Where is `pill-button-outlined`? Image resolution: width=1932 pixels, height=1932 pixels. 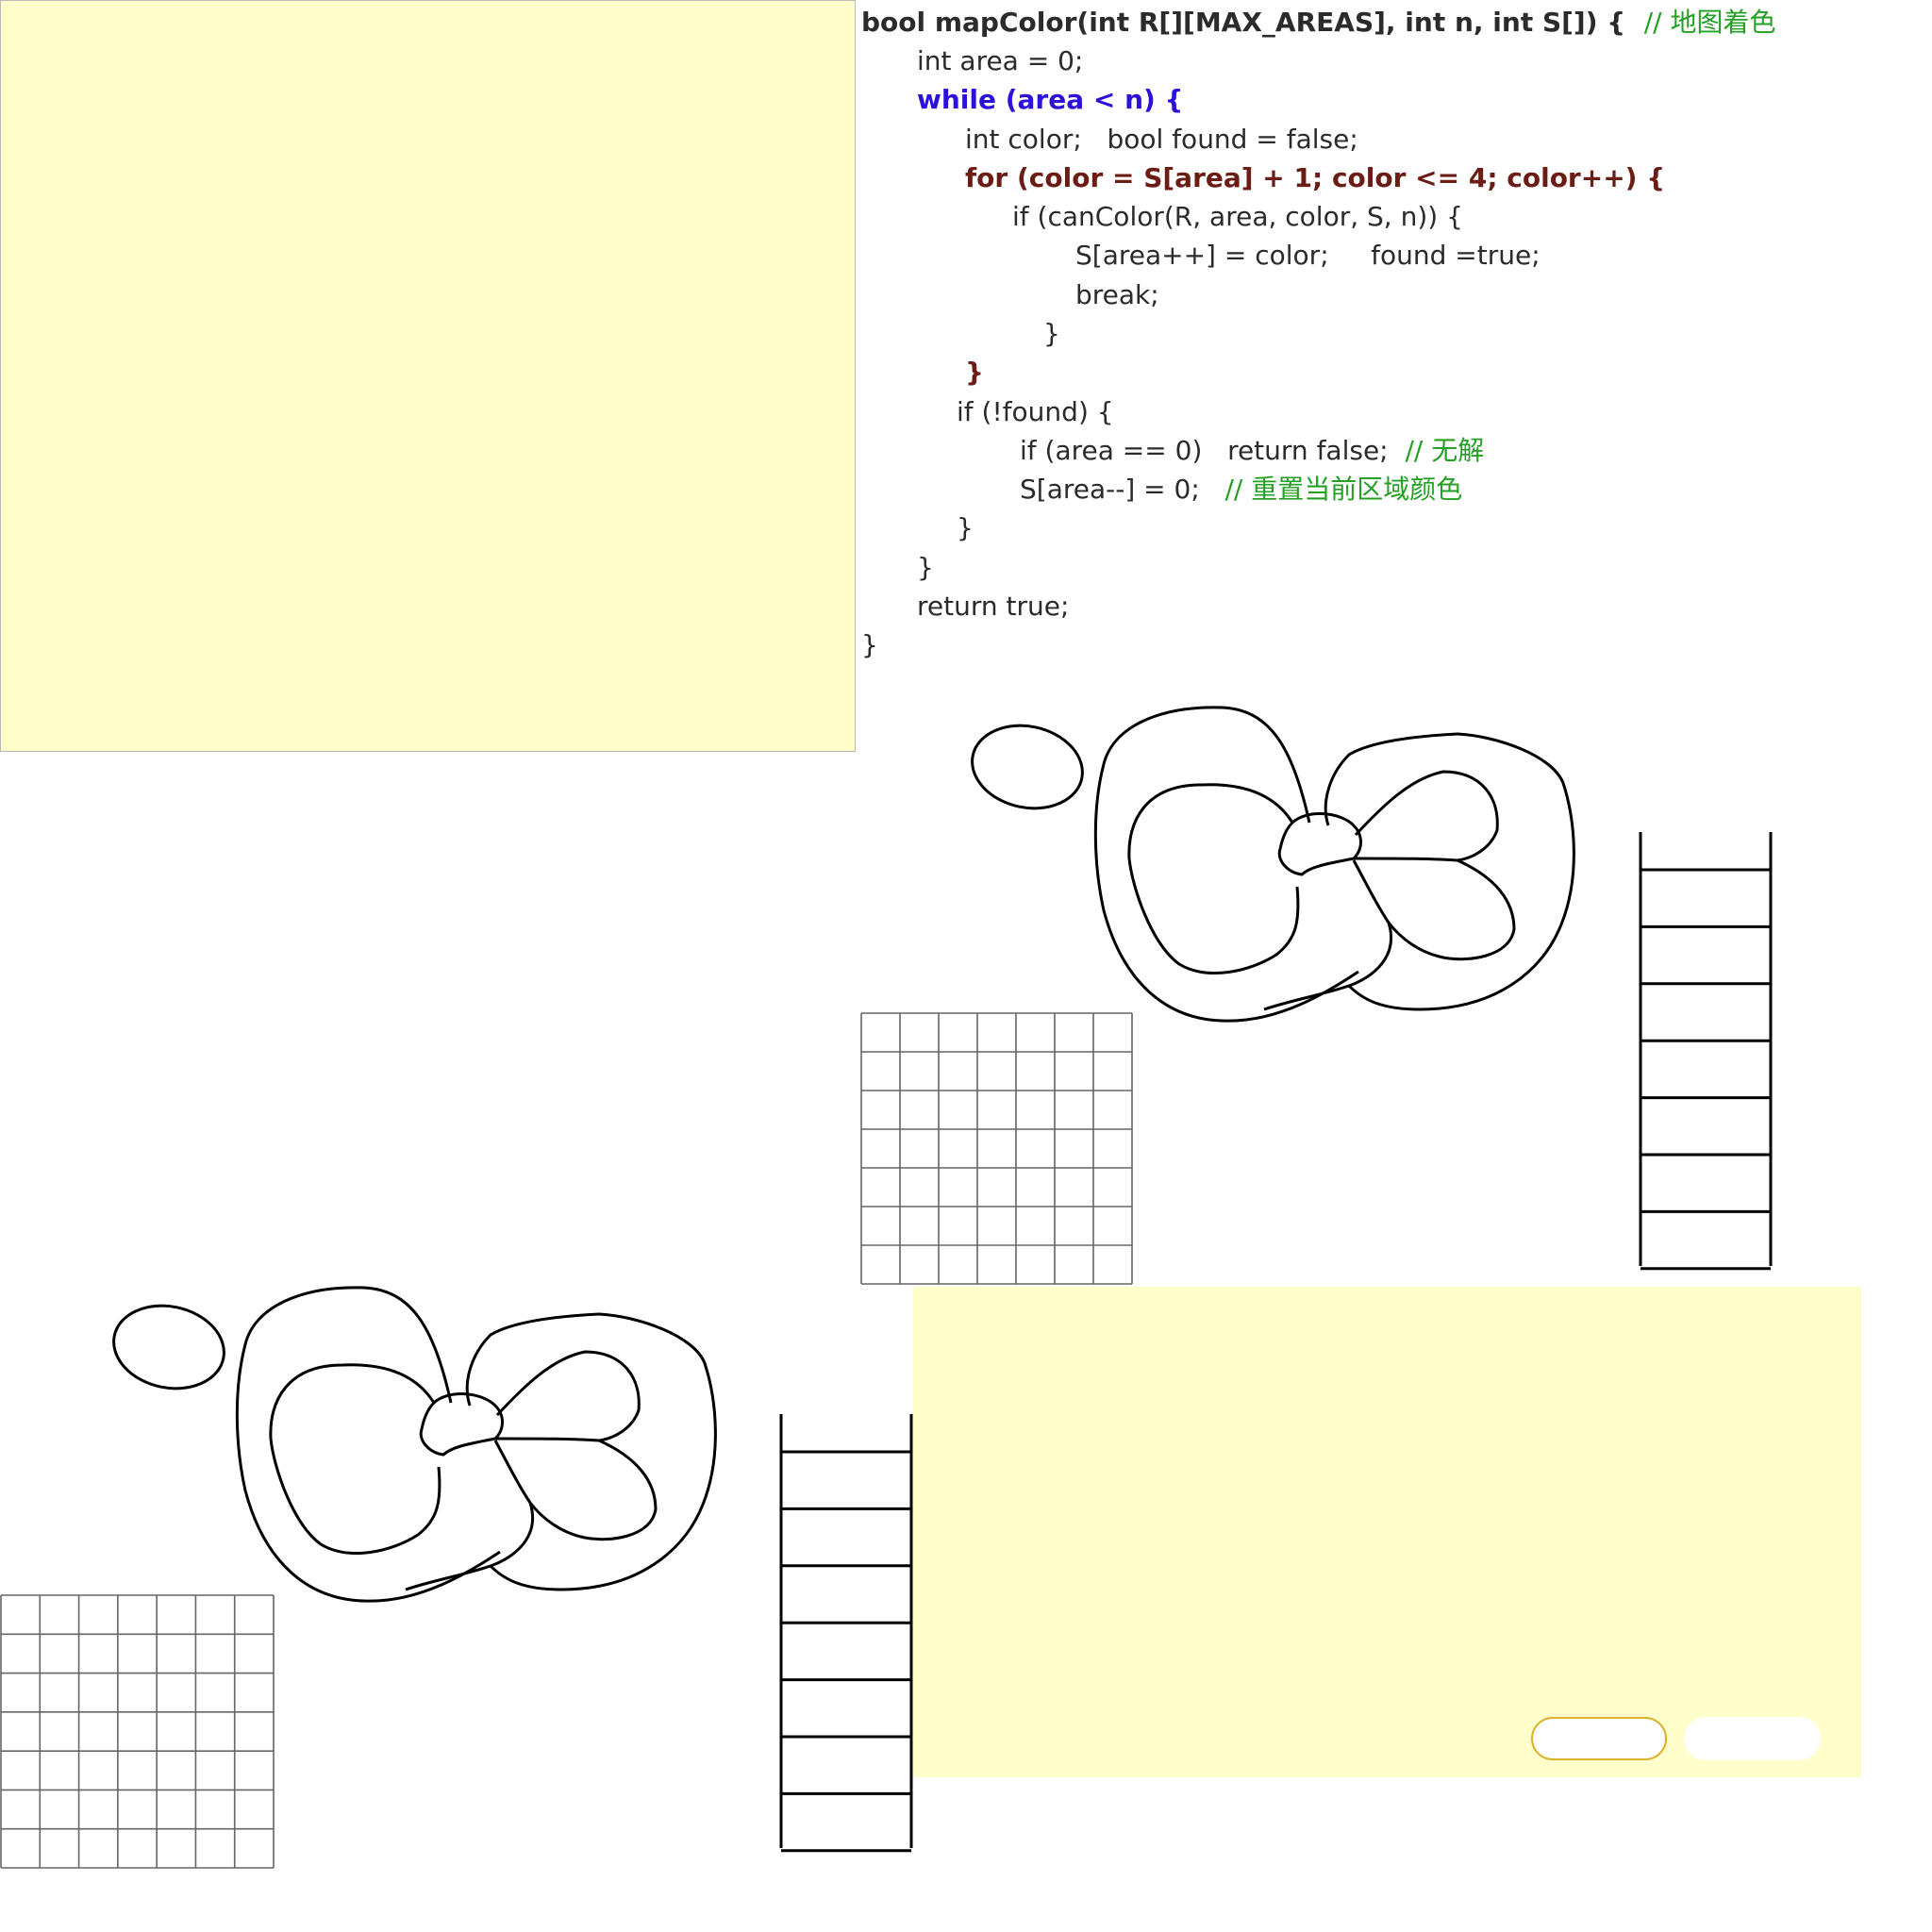 pill-button-outlined is located at coordinates (1599, 1738).